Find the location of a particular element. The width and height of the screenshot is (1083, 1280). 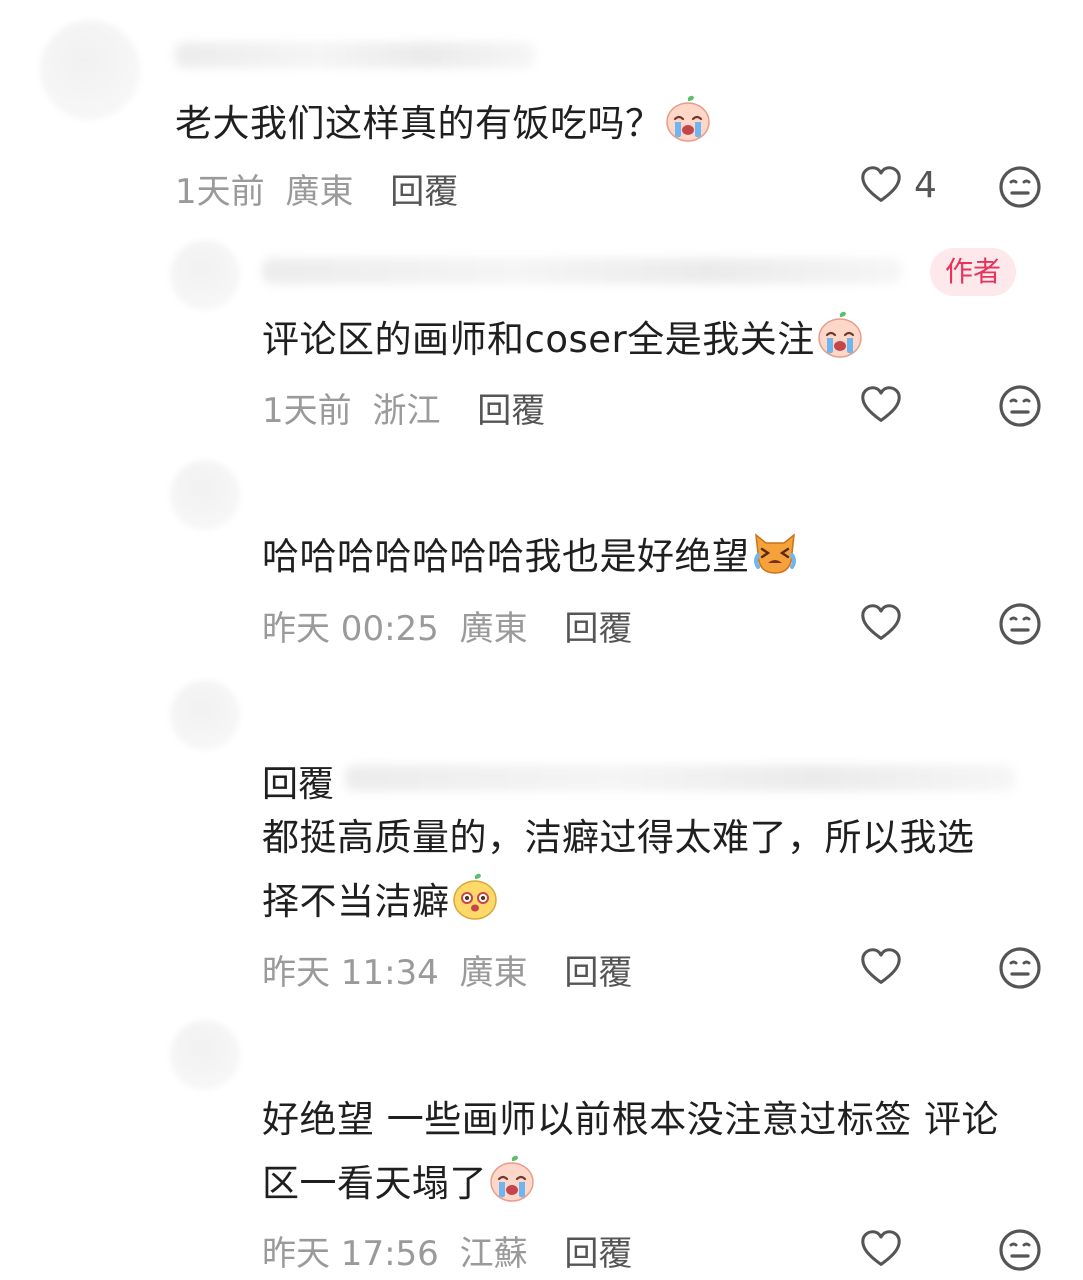

comment-location: 江蘇 is located at coordinates (493, 1254).